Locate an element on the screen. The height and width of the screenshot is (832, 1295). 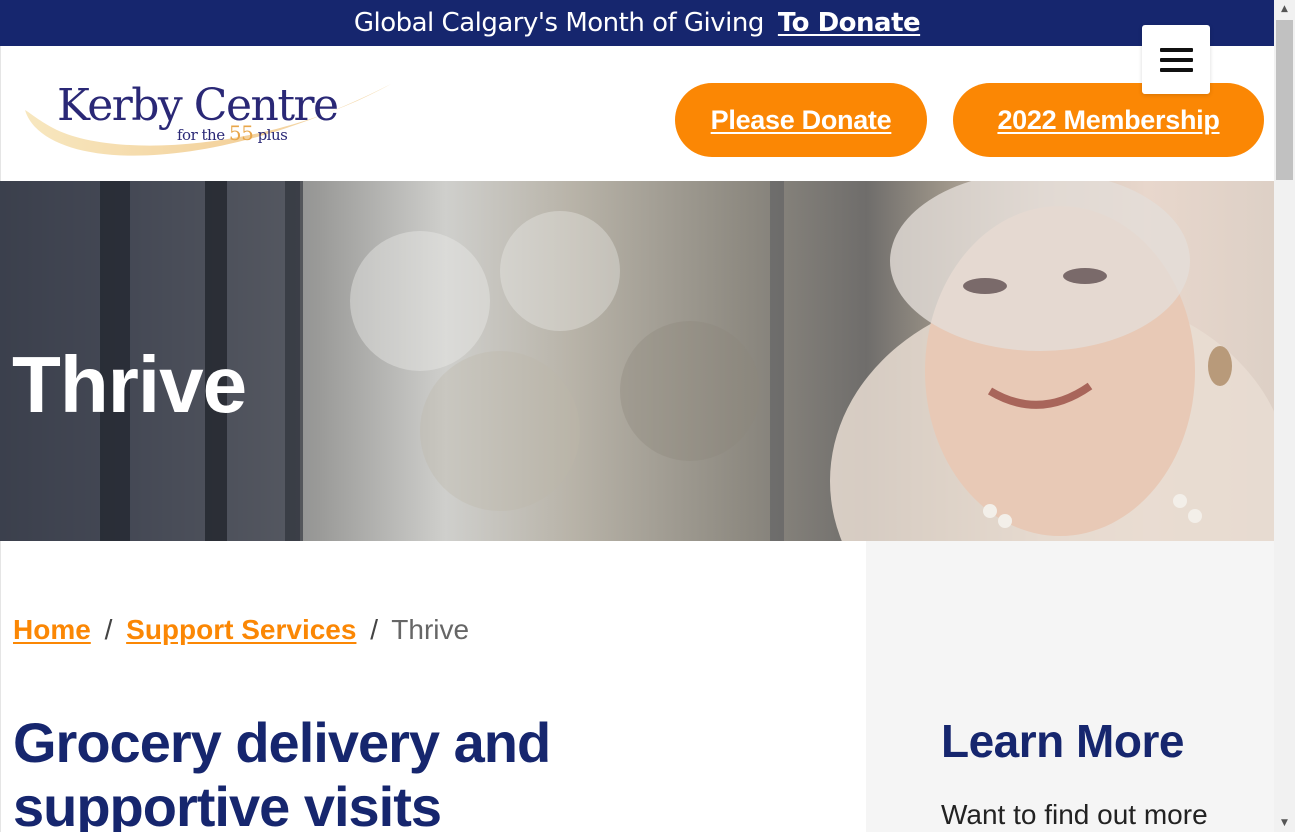
breadcrumb: Home / Support Services / Thrive is located at coordinates (241, 630).